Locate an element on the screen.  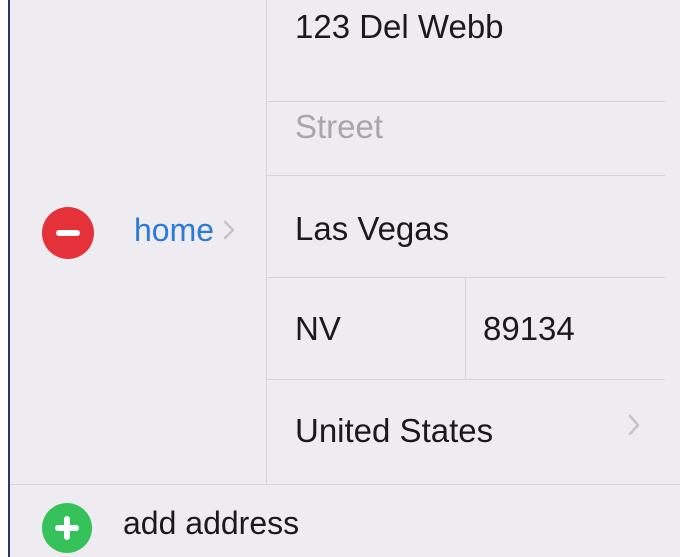
street-line2-field: Street is located at coordinates (339, 127).